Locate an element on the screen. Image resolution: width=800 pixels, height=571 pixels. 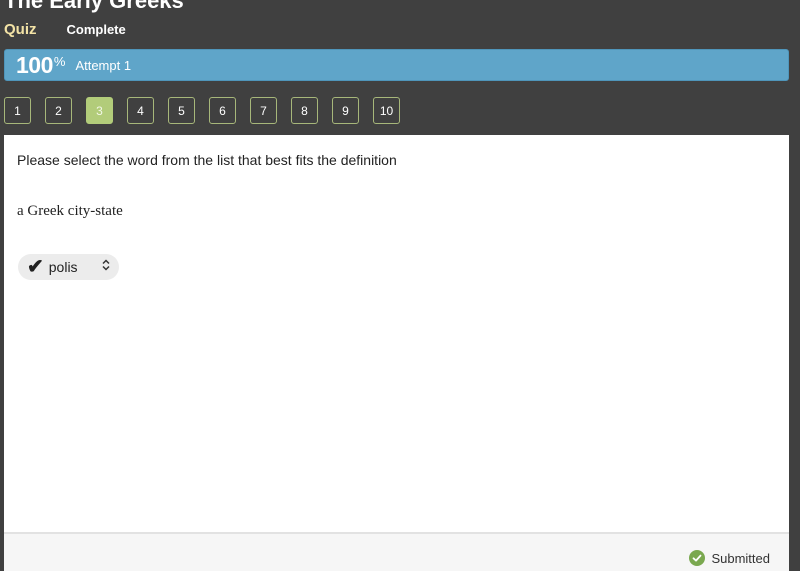
question-button-2: 2 is located at coordinates (58, 110).